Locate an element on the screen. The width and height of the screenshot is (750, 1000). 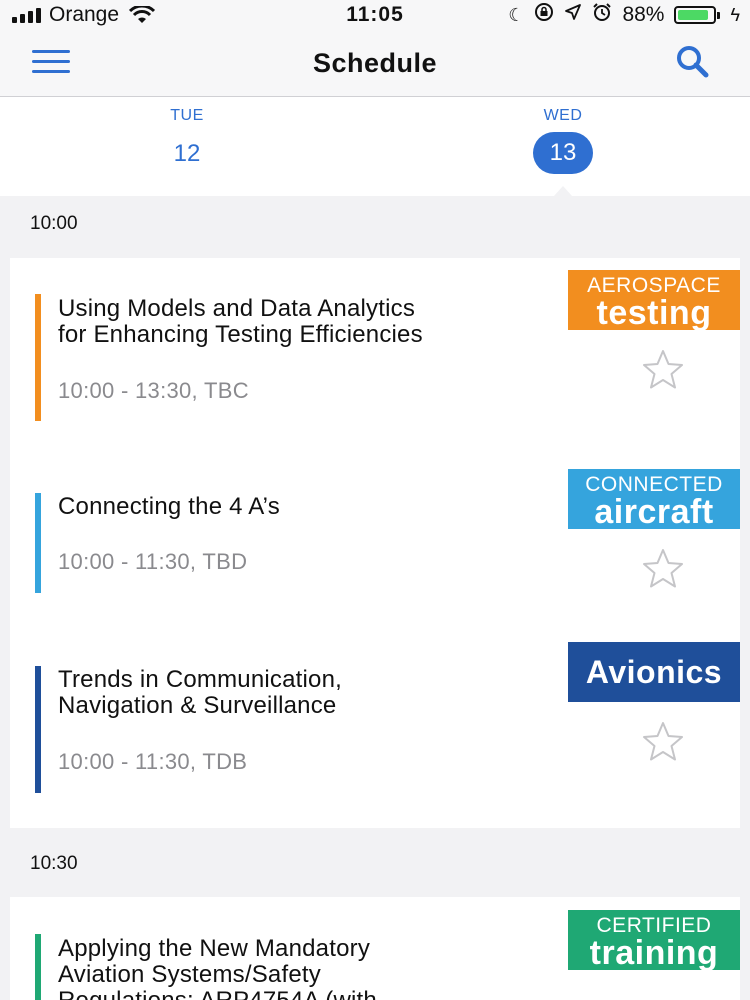
day-picker: TUE 12 WED 13 is located at coordinates (375, 146).